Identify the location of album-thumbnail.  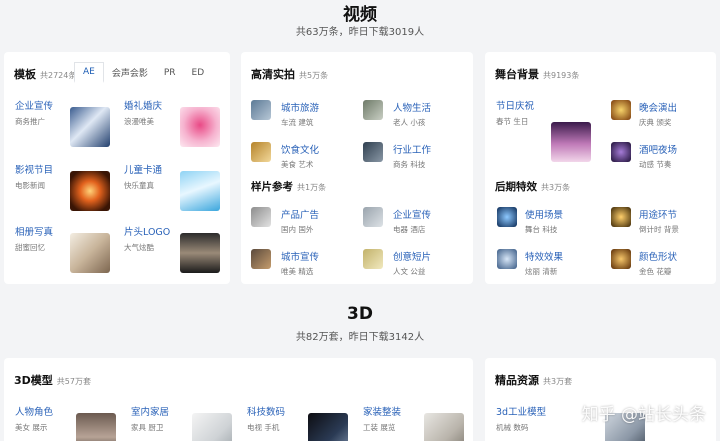
(90, 253).